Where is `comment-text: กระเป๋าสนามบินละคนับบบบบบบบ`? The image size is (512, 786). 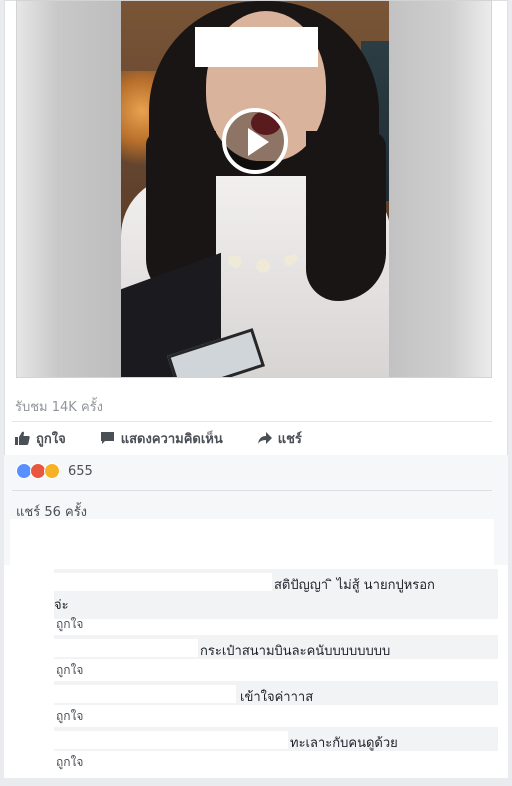 comment-text: กระเป๋าสนามบินละคนับบบบบบบบ is located at coordinates (295, 651).